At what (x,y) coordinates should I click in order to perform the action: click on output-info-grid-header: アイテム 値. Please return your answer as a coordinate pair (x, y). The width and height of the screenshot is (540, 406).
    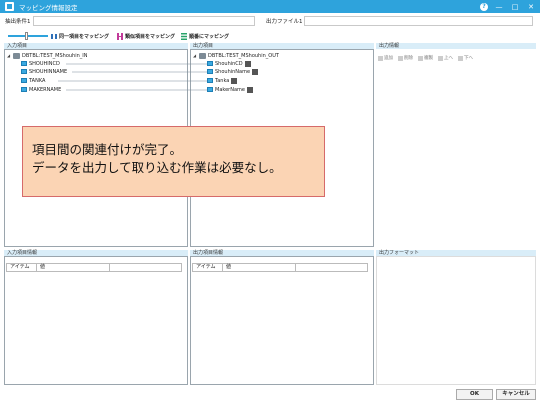
    Looking at the image, I should click on (280, 267).